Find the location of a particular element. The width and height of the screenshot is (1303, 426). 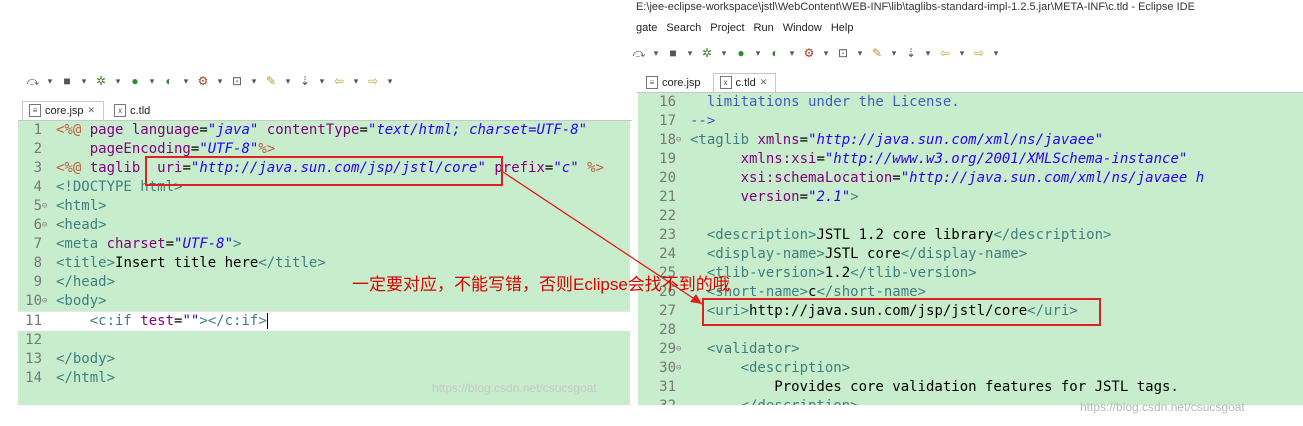

annotation-arrow is located at coordinates (601, 237).